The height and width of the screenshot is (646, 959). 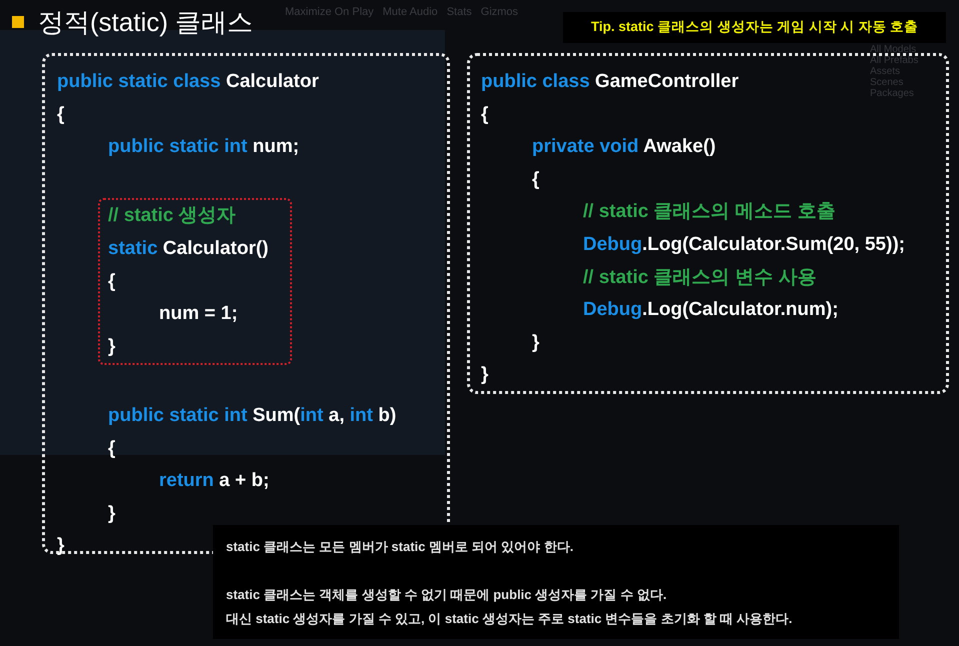 What do you see at coordinates (276, 147) in the screenshot?
I see `code-text: num;` at bounding box center [276, 147].